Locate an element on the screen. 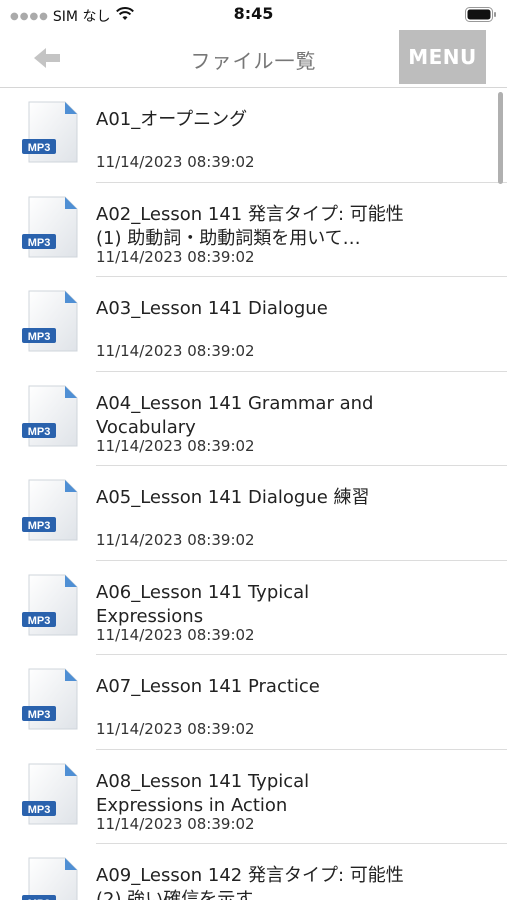  list-item: MP3 A01_オープニング 11/14/2023 08:39:02 is located at coordinates (253, 135).